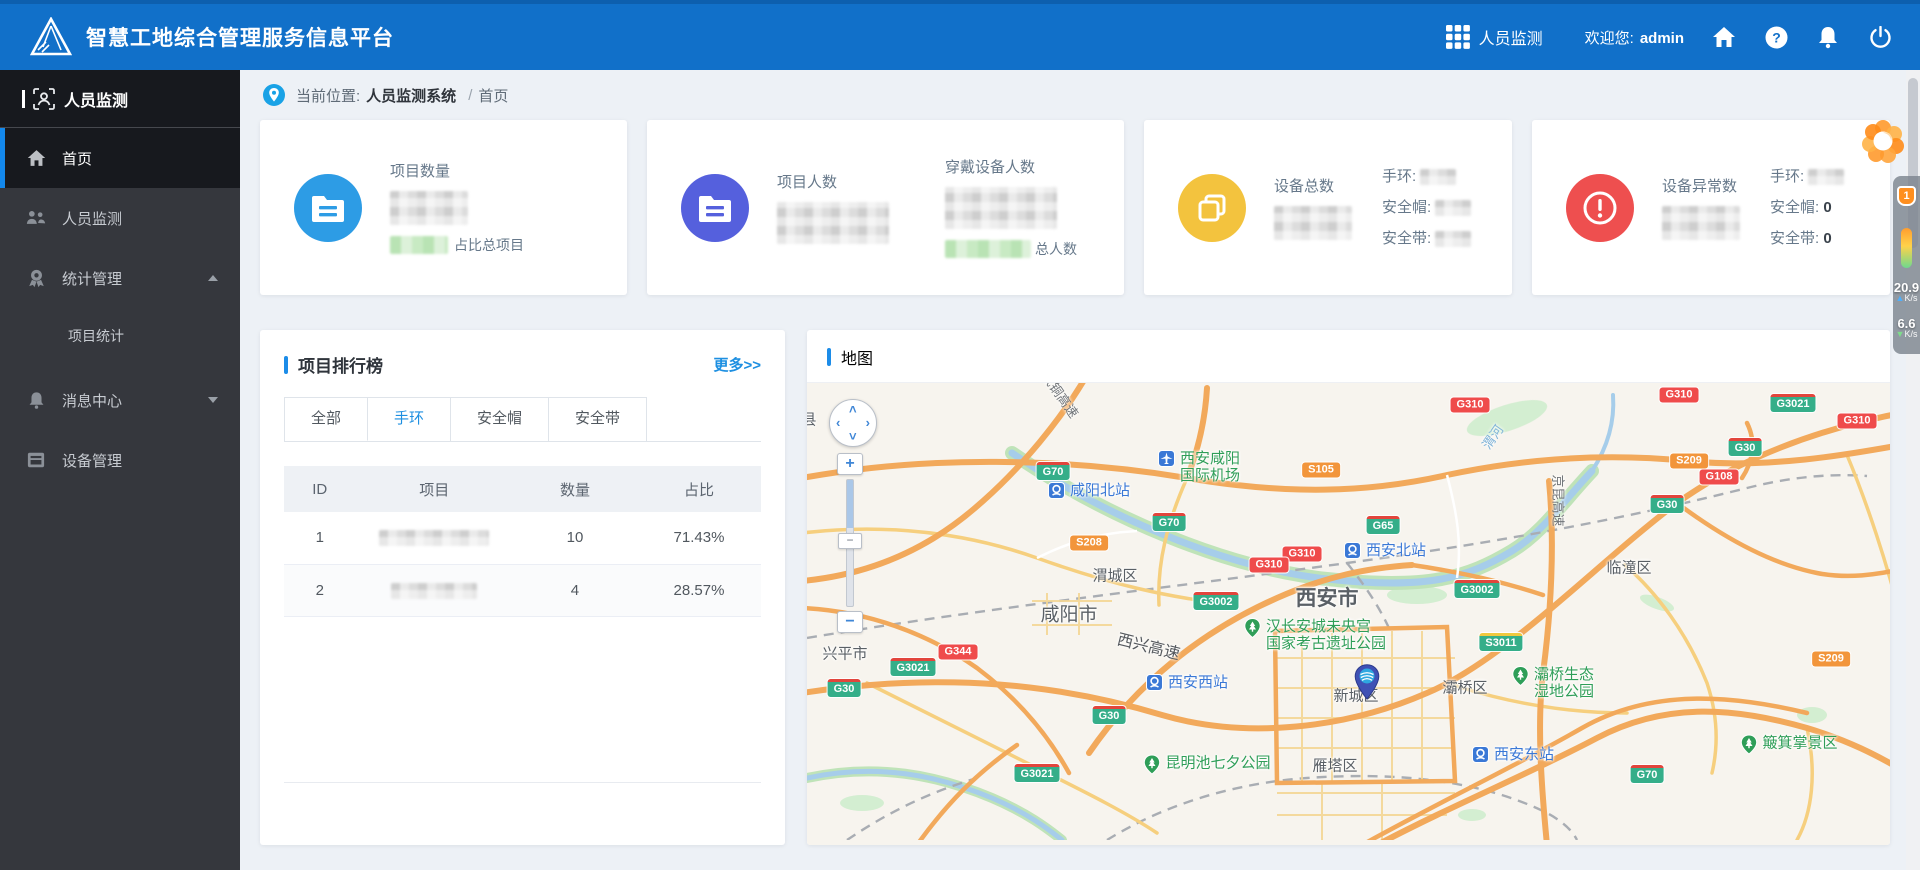 This screenshot has width=1920, height=870. Describe the element at coordinates (1553, 682) in the screenshot. I see `map-poi-park: 灞桥生态 湿地公园` at that location.